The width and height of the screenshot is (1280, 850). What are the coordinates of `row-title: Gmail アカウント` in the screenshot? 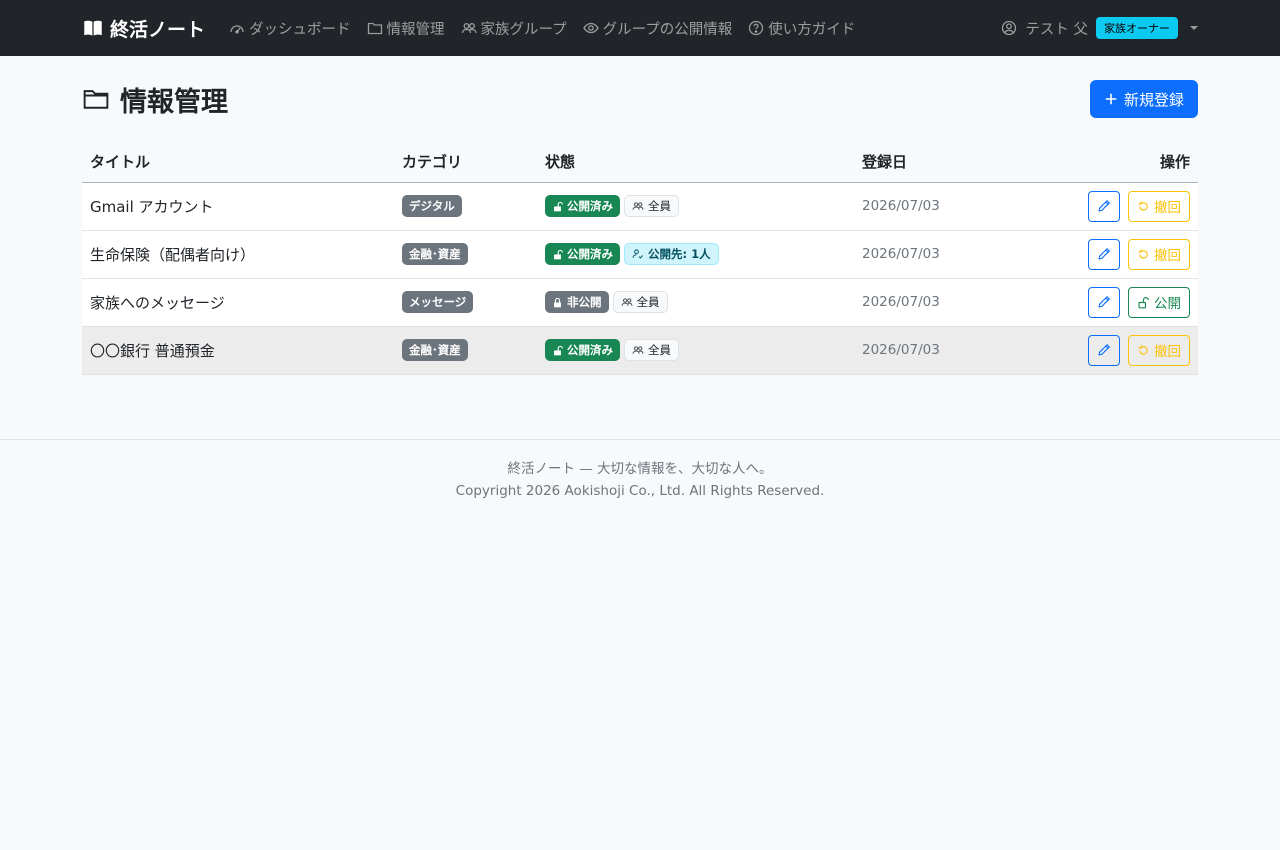 It's located at (238, 206).